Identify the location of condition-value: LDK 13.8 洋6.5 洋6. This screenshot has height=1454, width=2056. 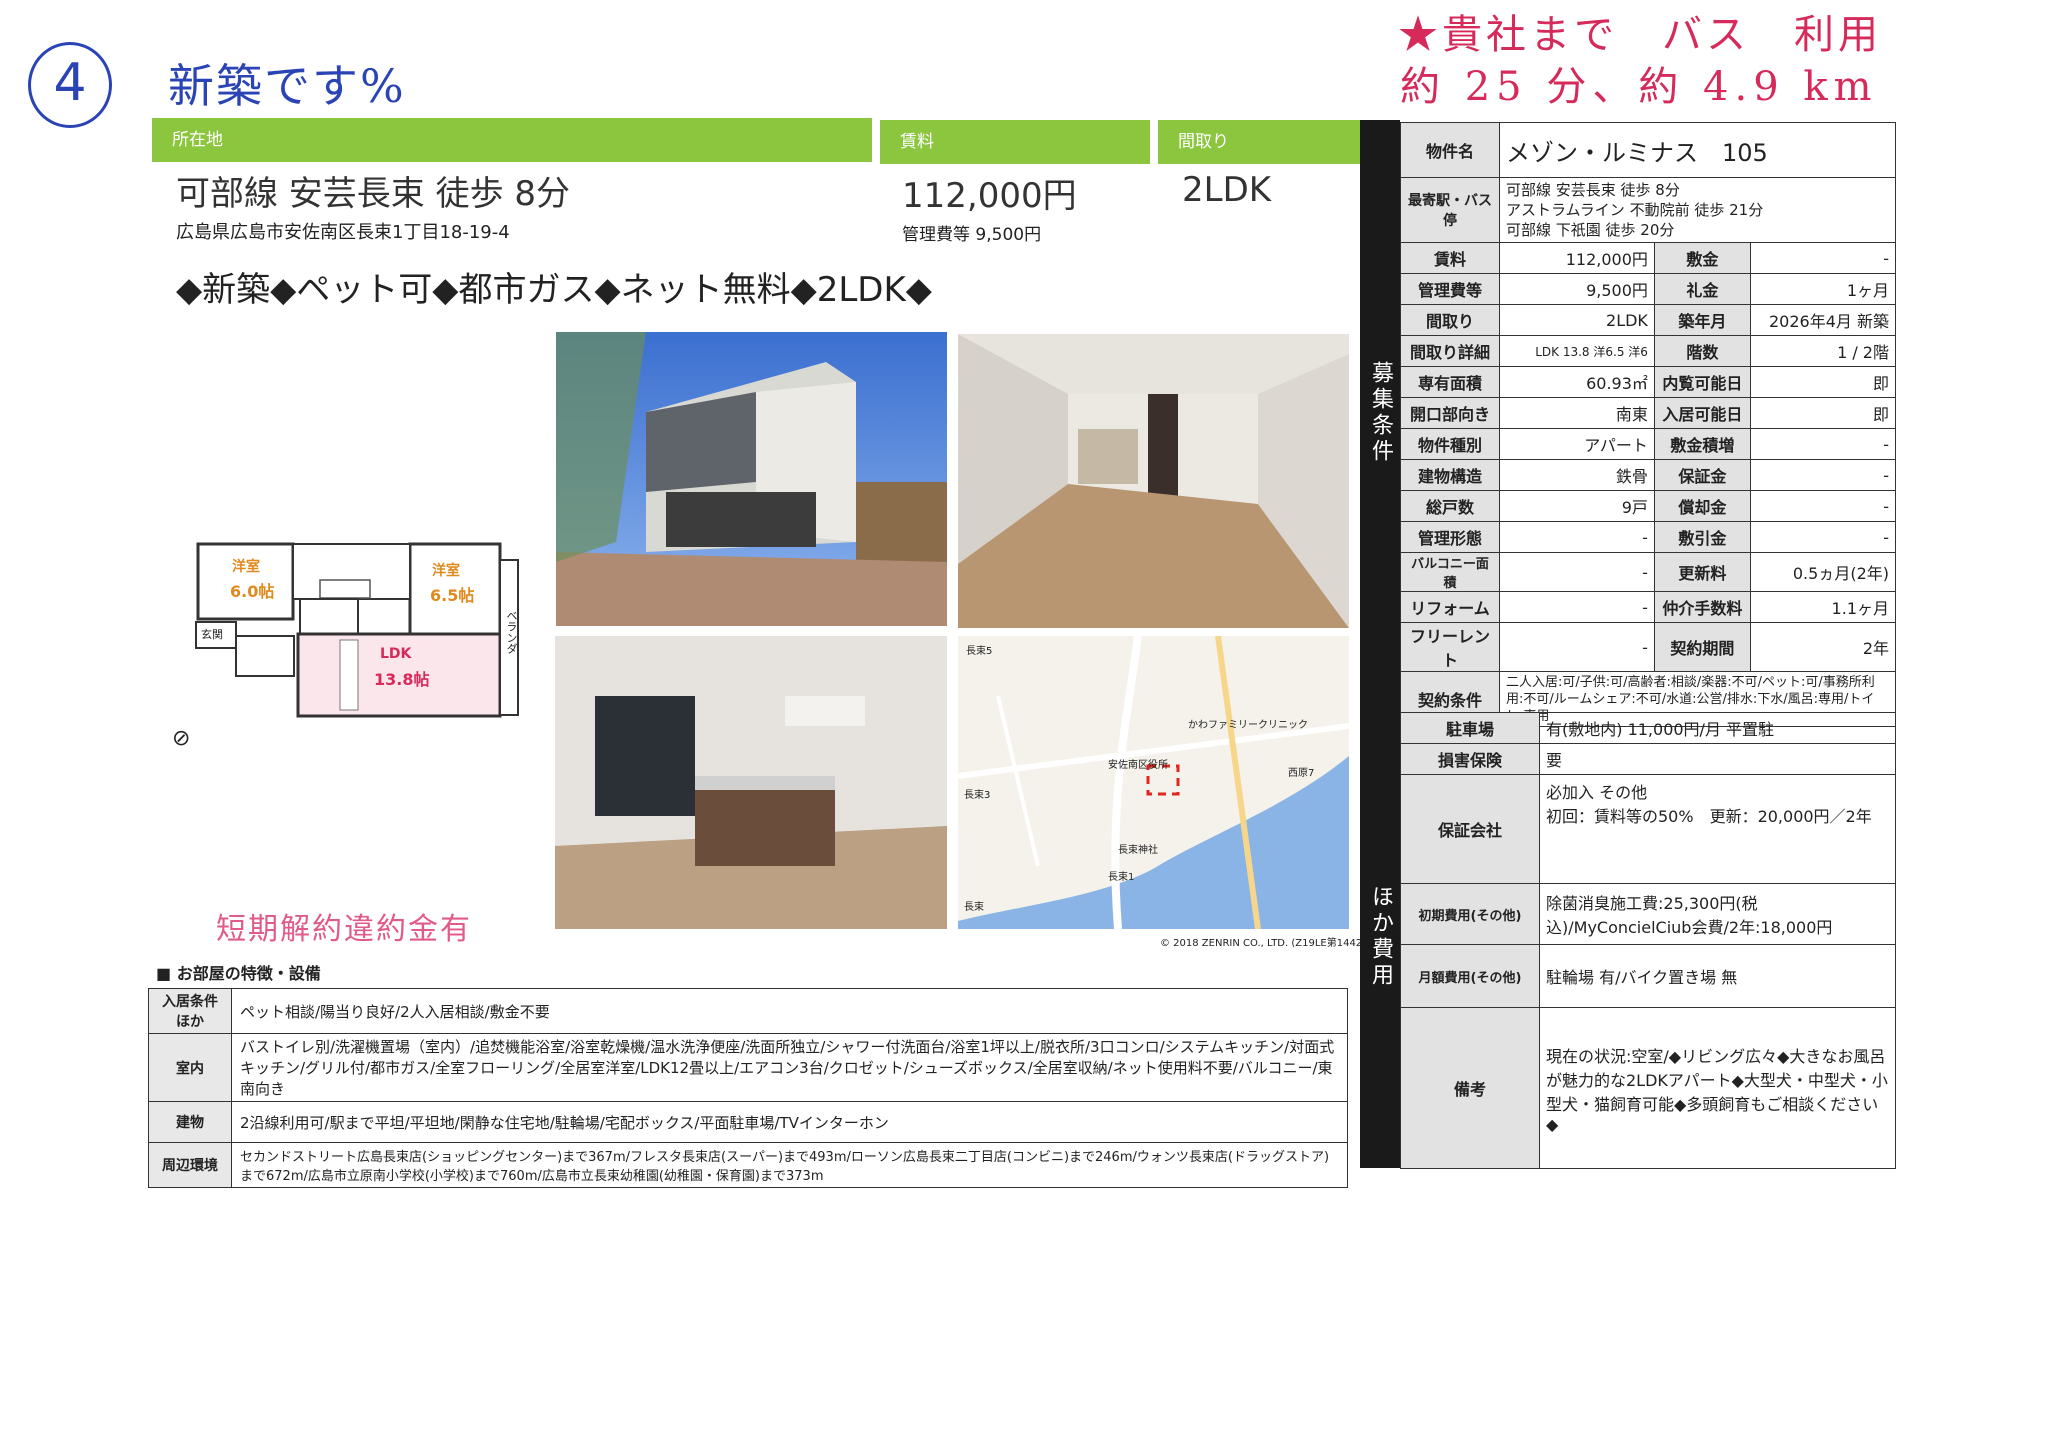
(1577, 351).